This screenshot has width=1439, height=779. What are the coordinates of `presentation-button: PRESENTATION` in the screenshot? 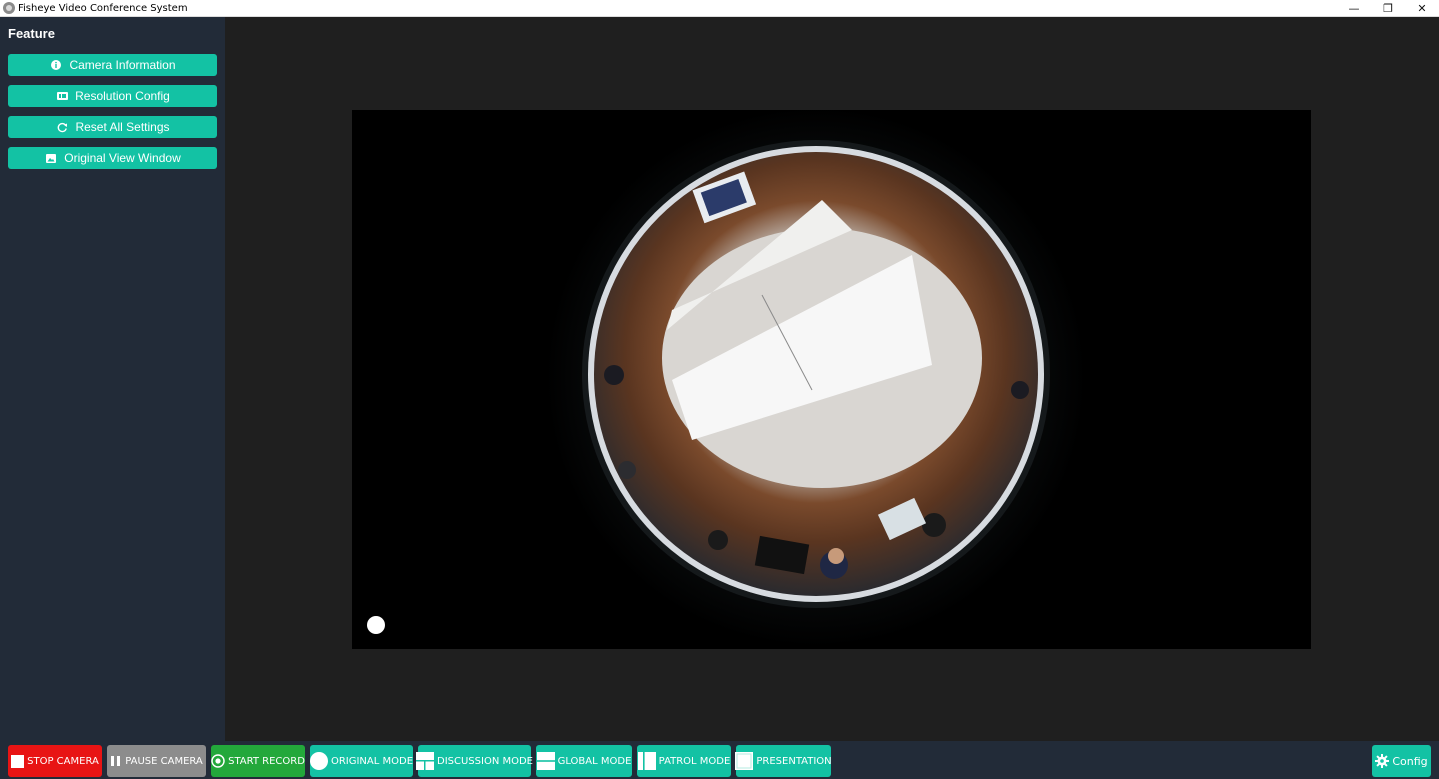 It's located at (783, 761).